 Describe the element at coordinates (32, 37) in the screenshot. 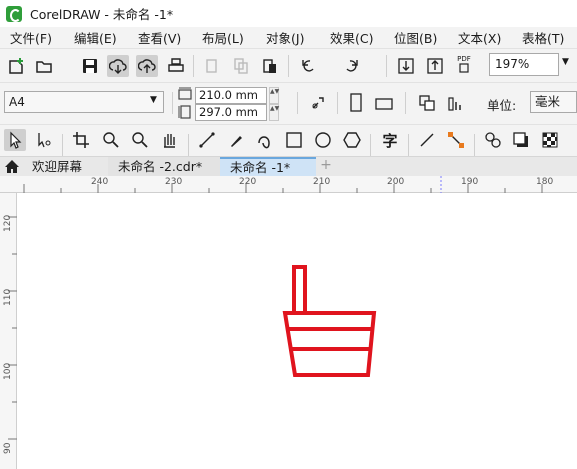

I see `menu-file: 文件(F)` at that location.